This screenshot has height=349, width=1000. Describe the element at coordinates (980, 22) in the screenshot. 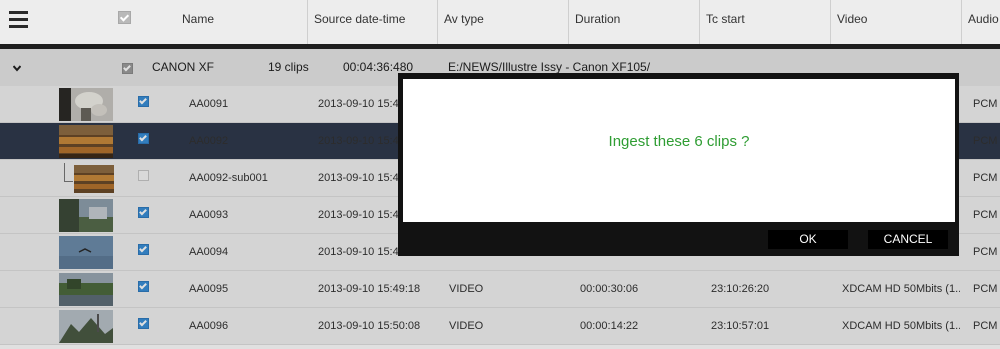

I see `column-header-audio: Audio` at that location.